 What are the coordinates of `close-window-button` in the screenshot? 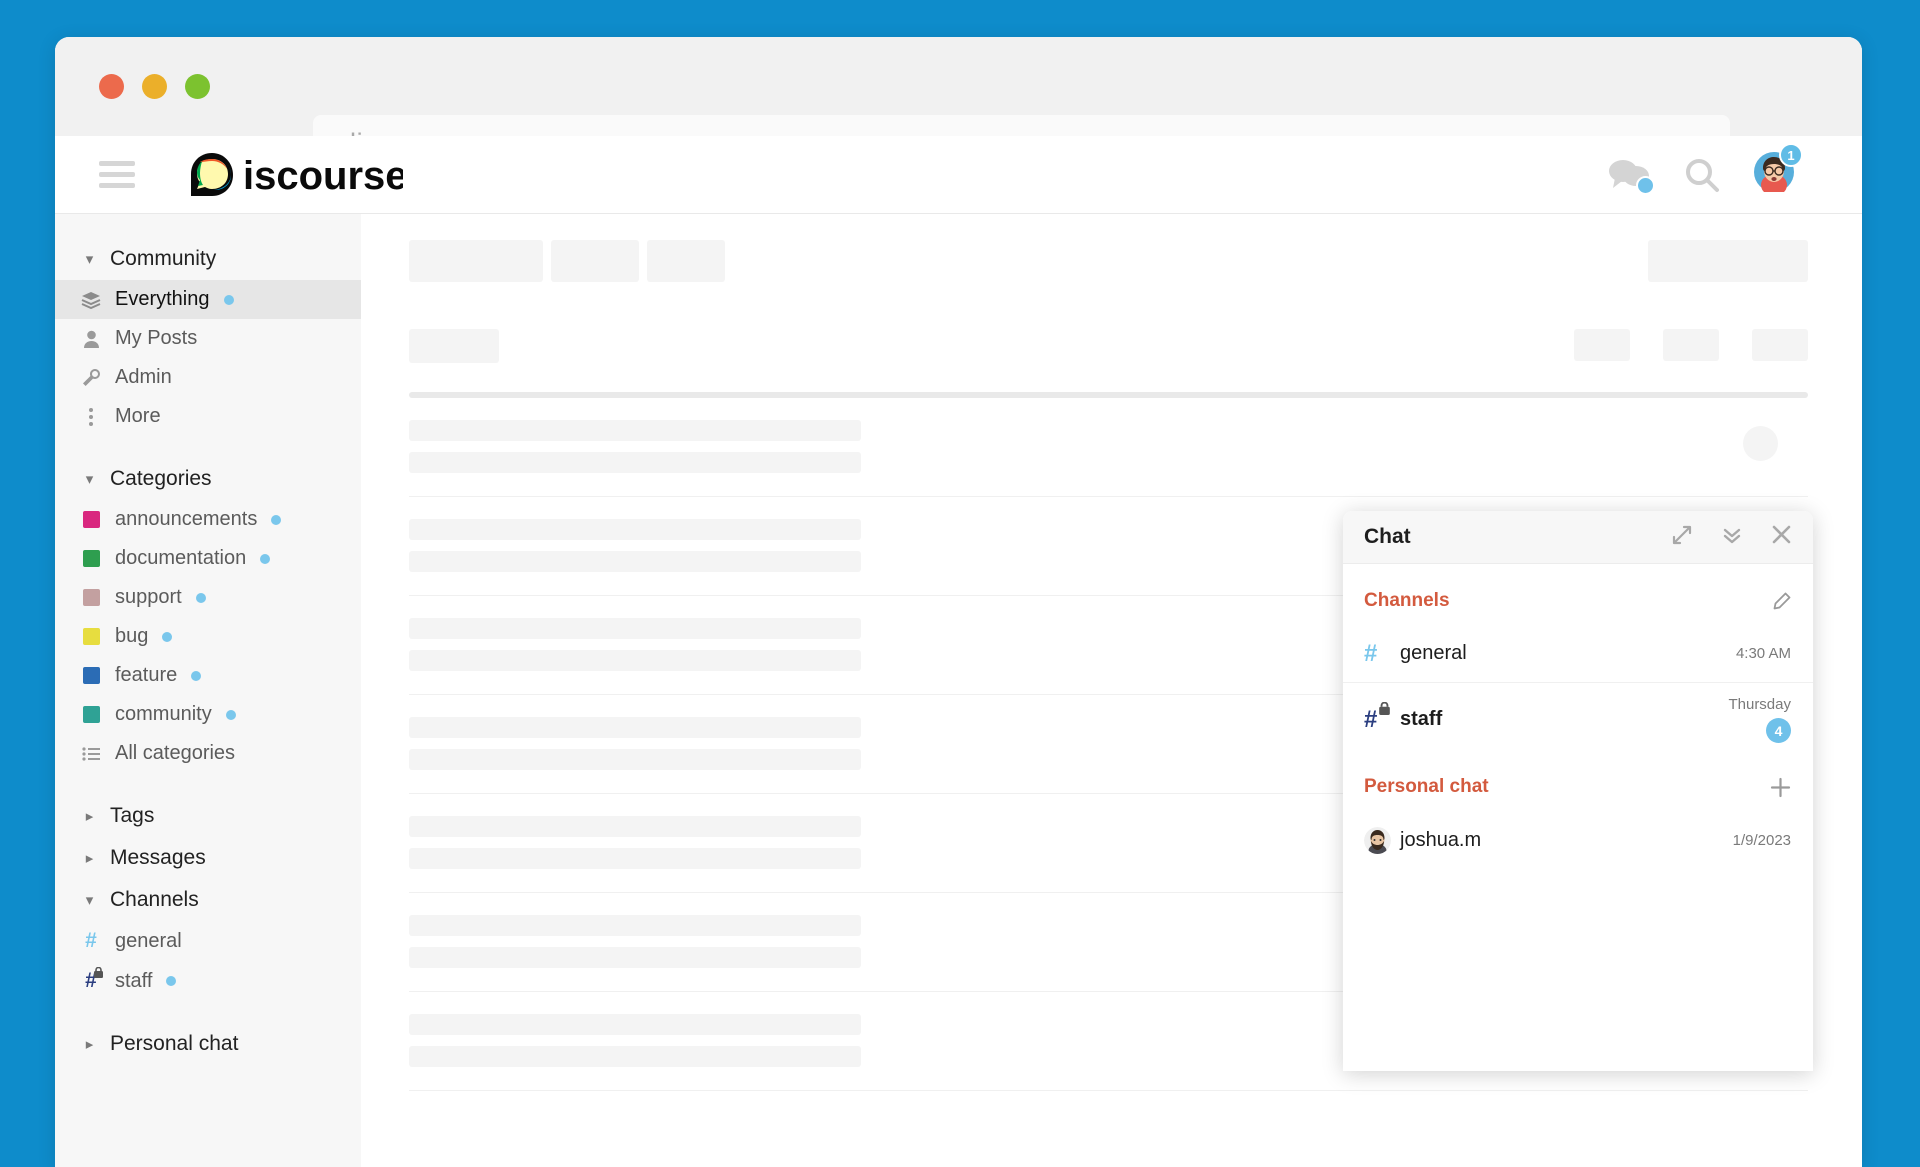 It's located at (111, 86).